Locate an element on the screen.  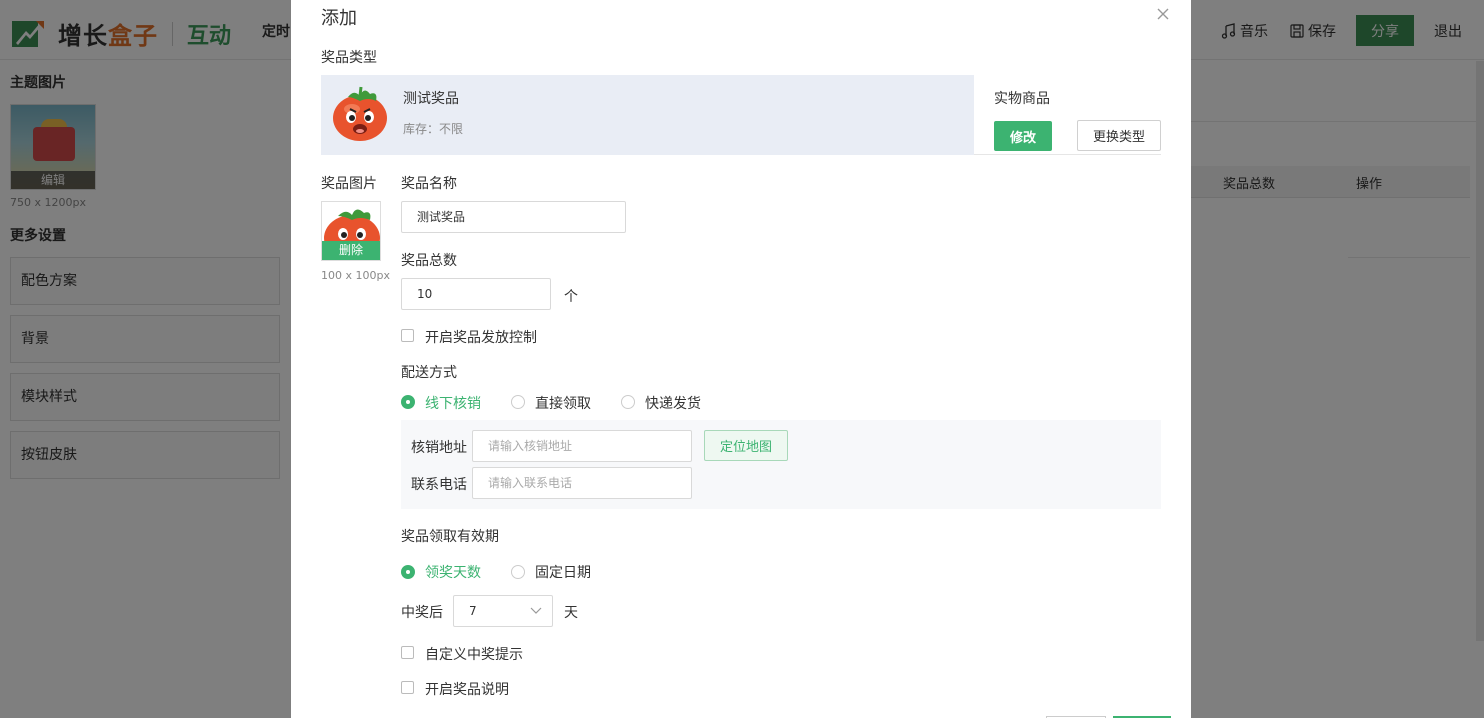
delivery-offline-label: 线下核销 is located at coordinates (453, 403).